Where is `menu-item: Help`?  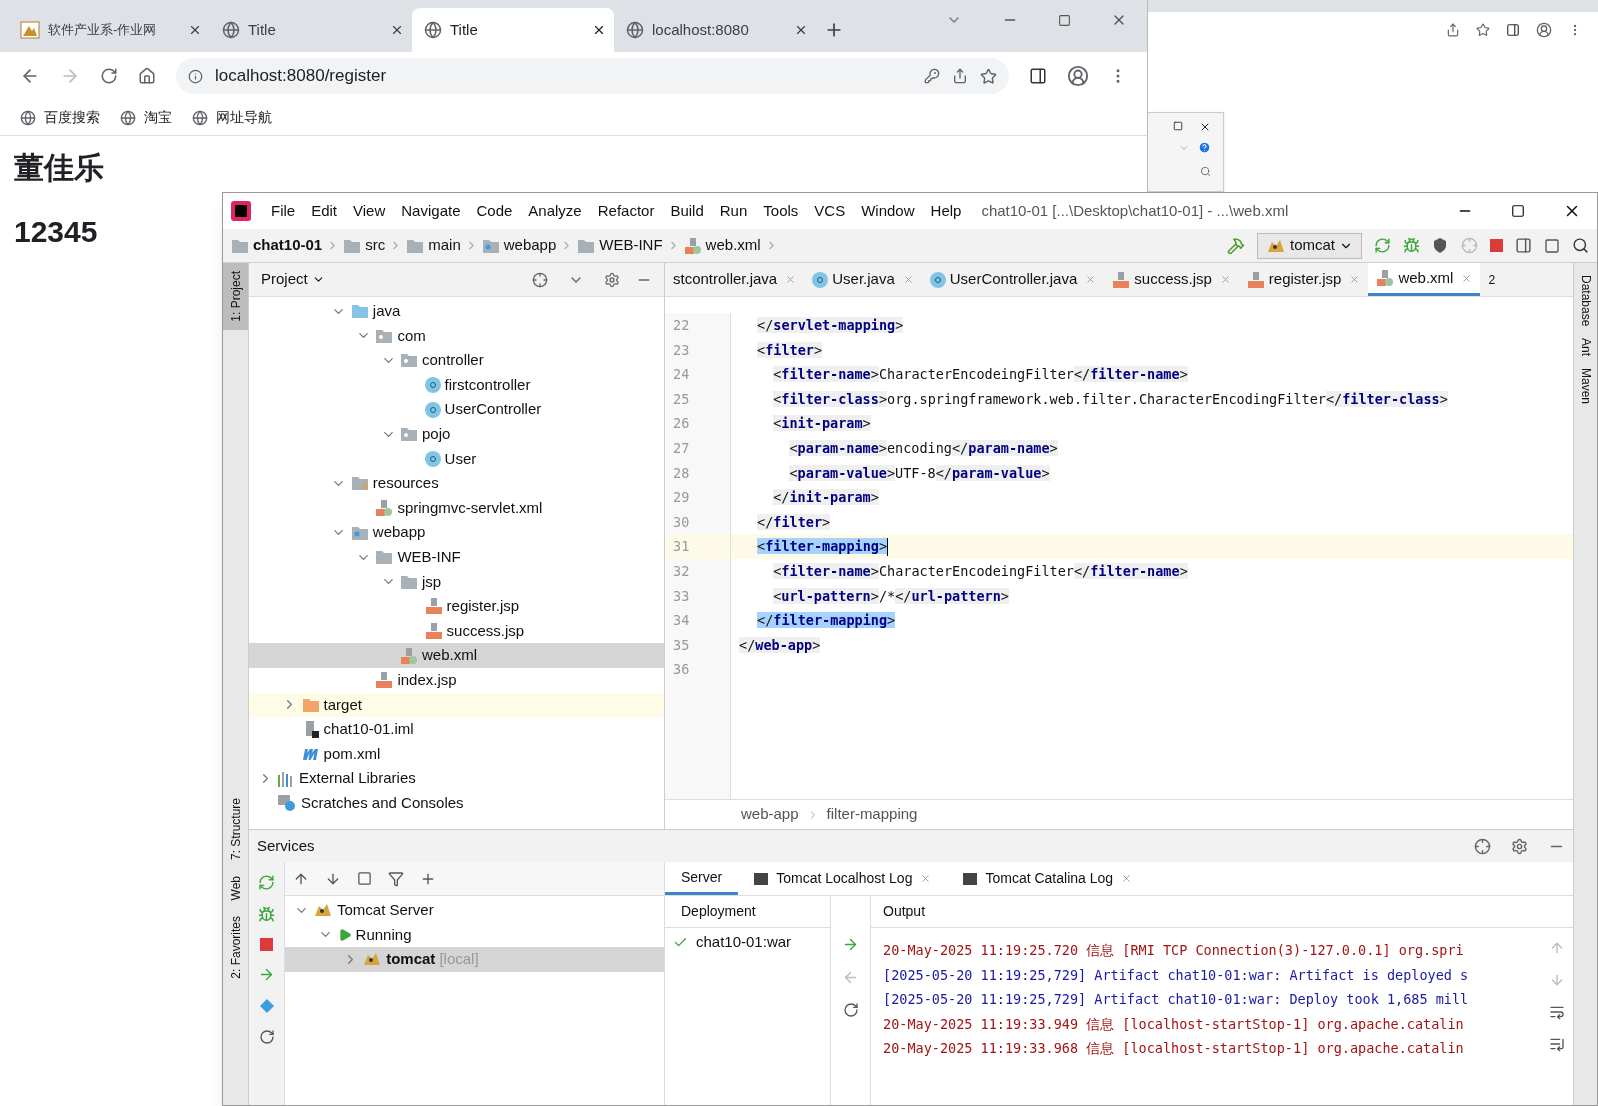 menu-item: Help is located at coordinates (946, 211).